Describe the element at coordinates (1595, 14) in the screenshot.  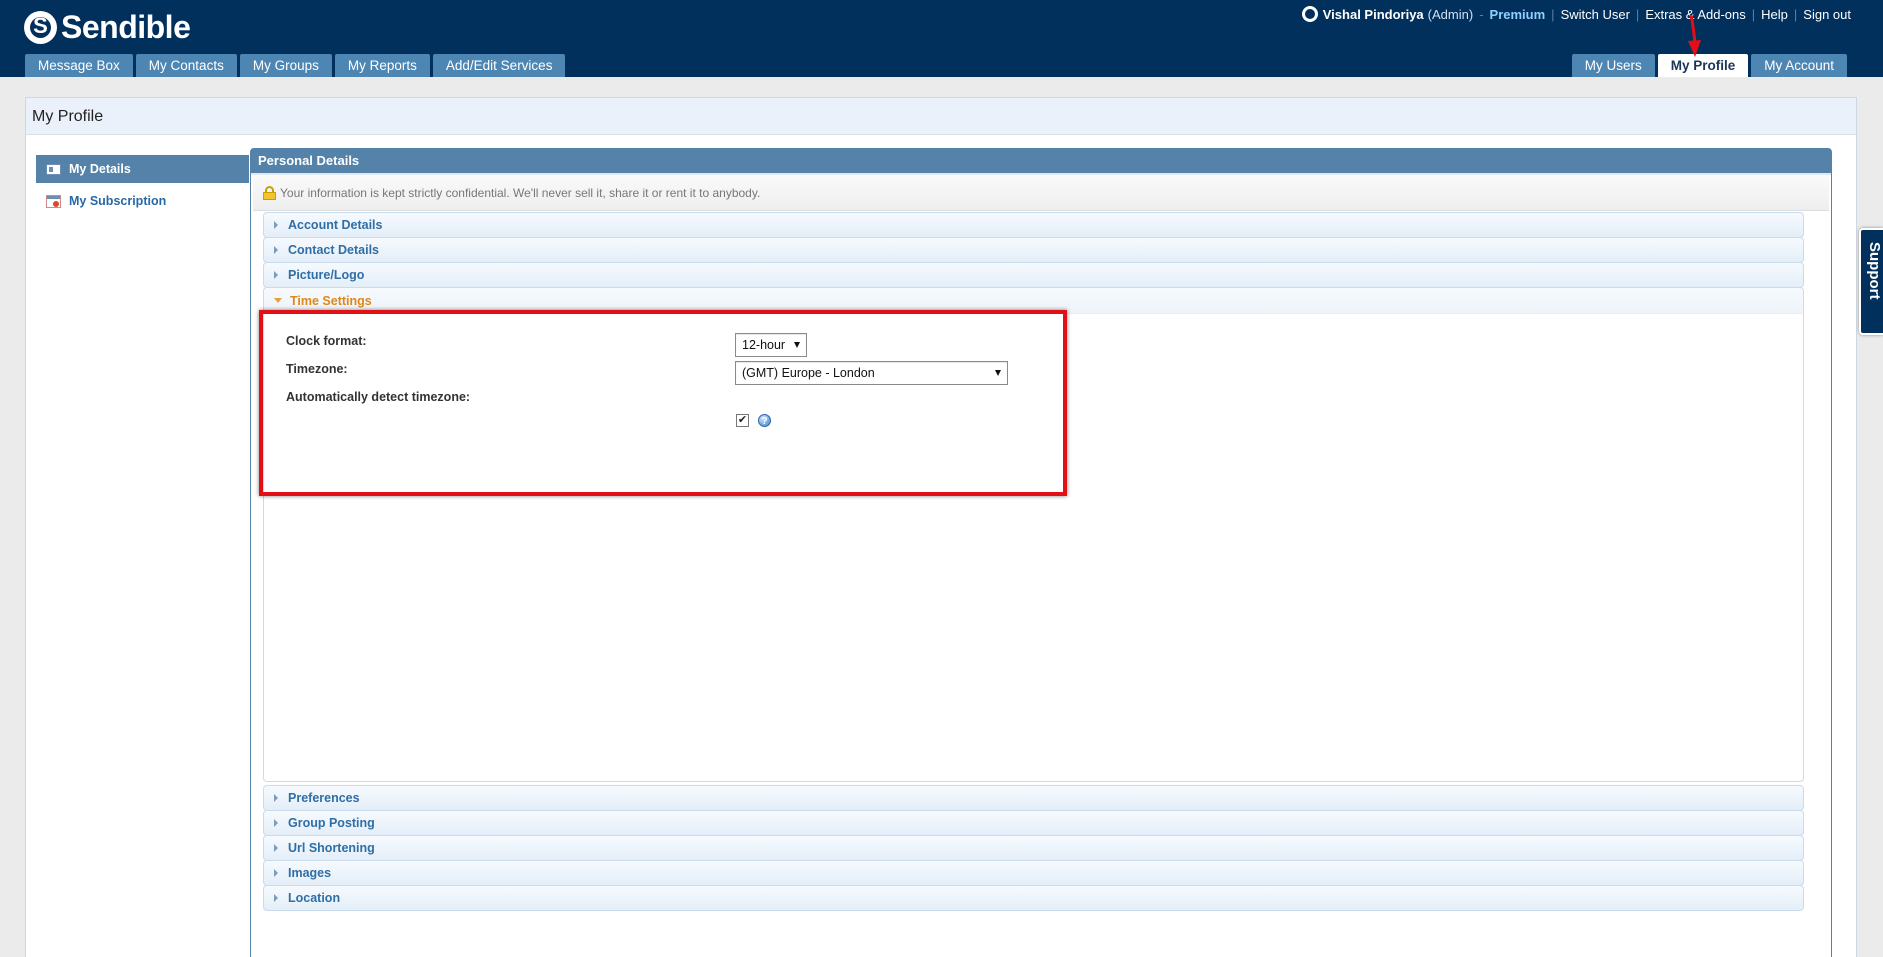
I see `switch-user-link: Switch User` at that location.